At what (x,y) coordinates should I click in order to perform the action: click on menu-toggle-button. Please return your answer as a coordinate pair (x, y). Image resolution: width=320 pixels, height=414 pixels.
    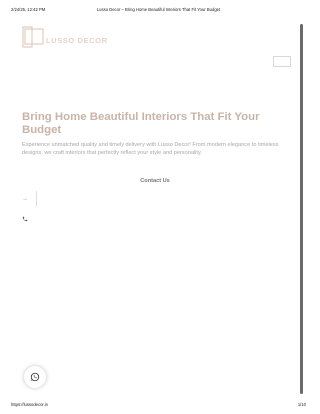
    Looking at the image, I should click on (282, 61).